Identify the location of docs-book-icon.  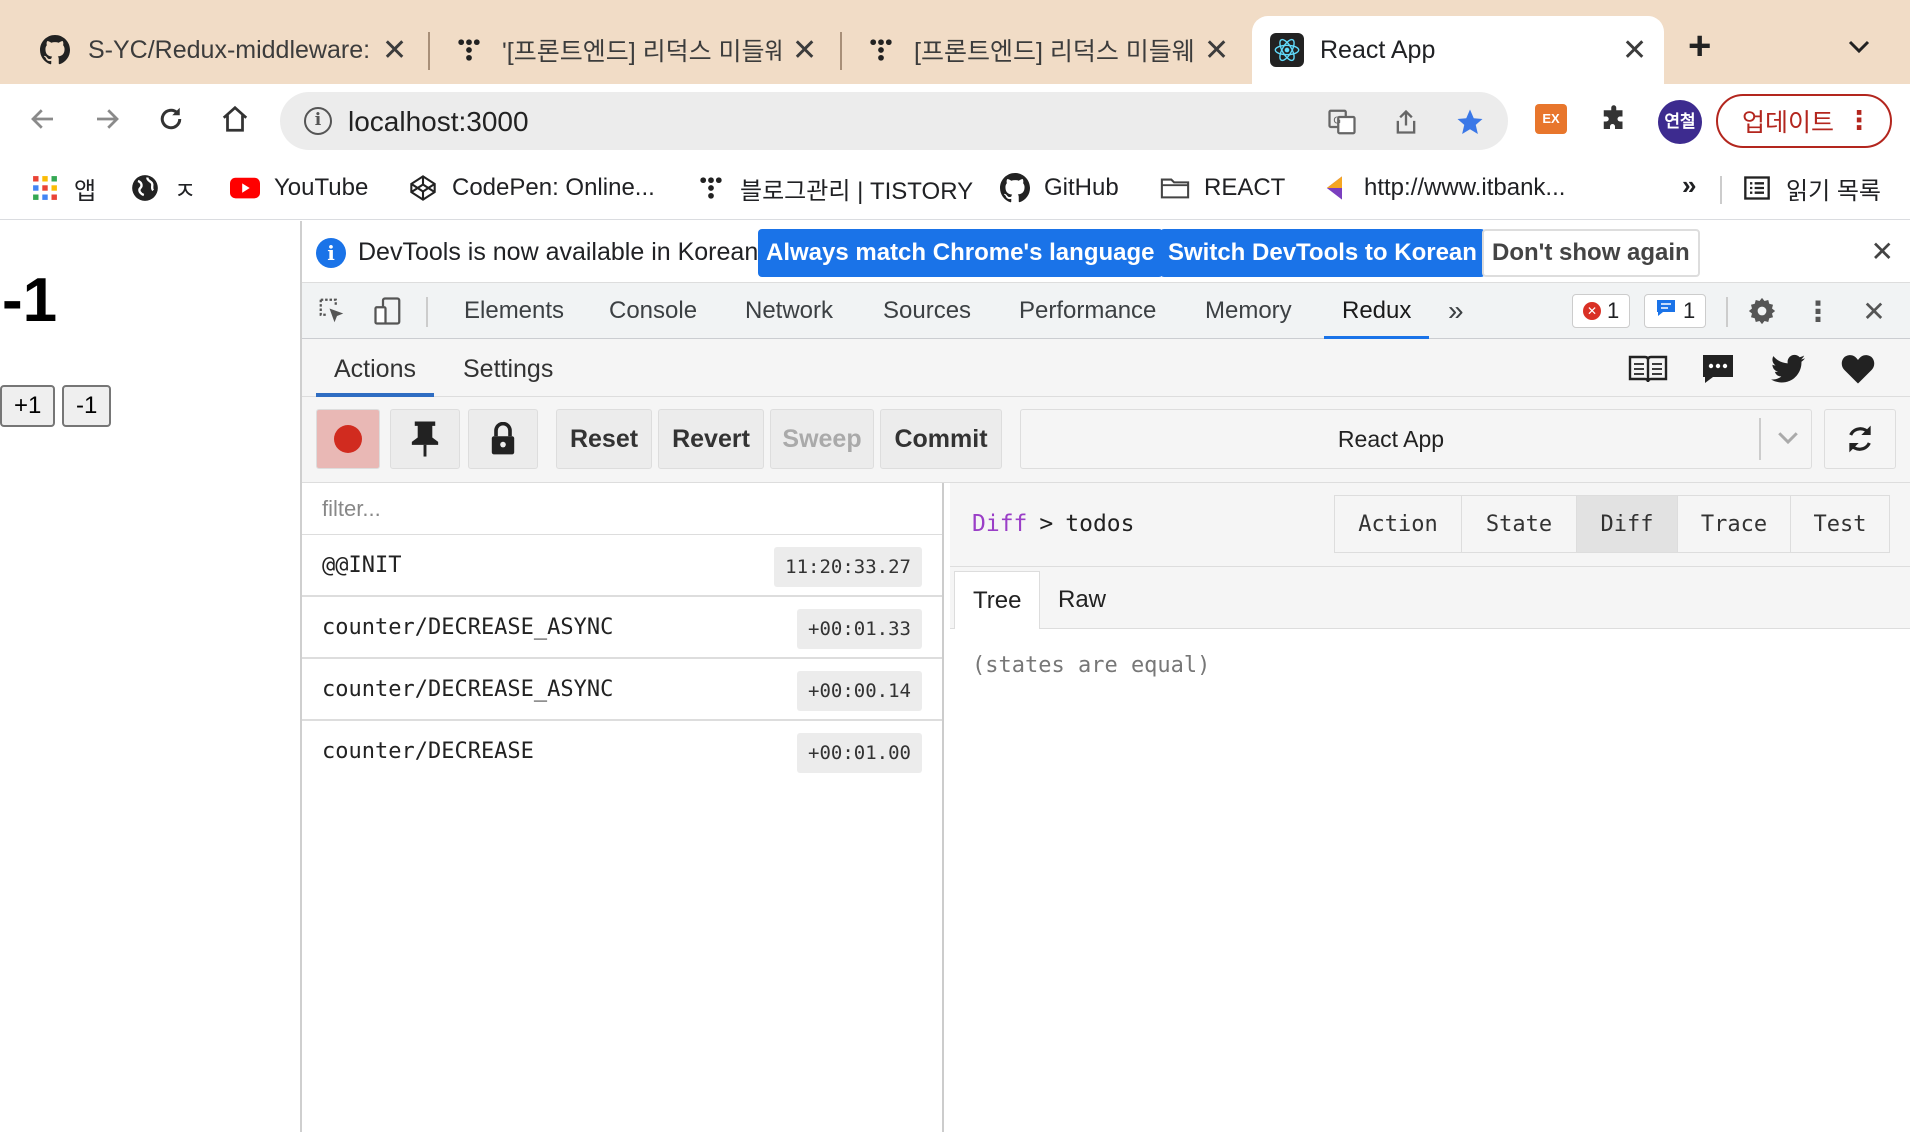
(1648, 369).